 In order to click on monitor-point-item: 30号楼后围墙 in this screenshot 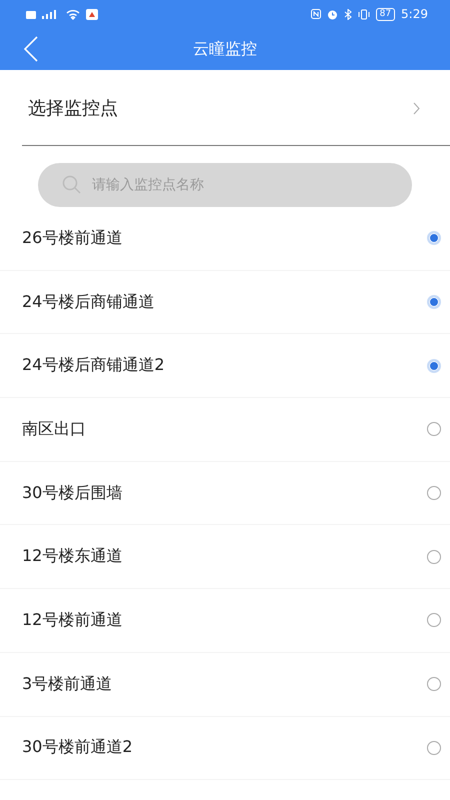, I will do `click(225, 494)`.